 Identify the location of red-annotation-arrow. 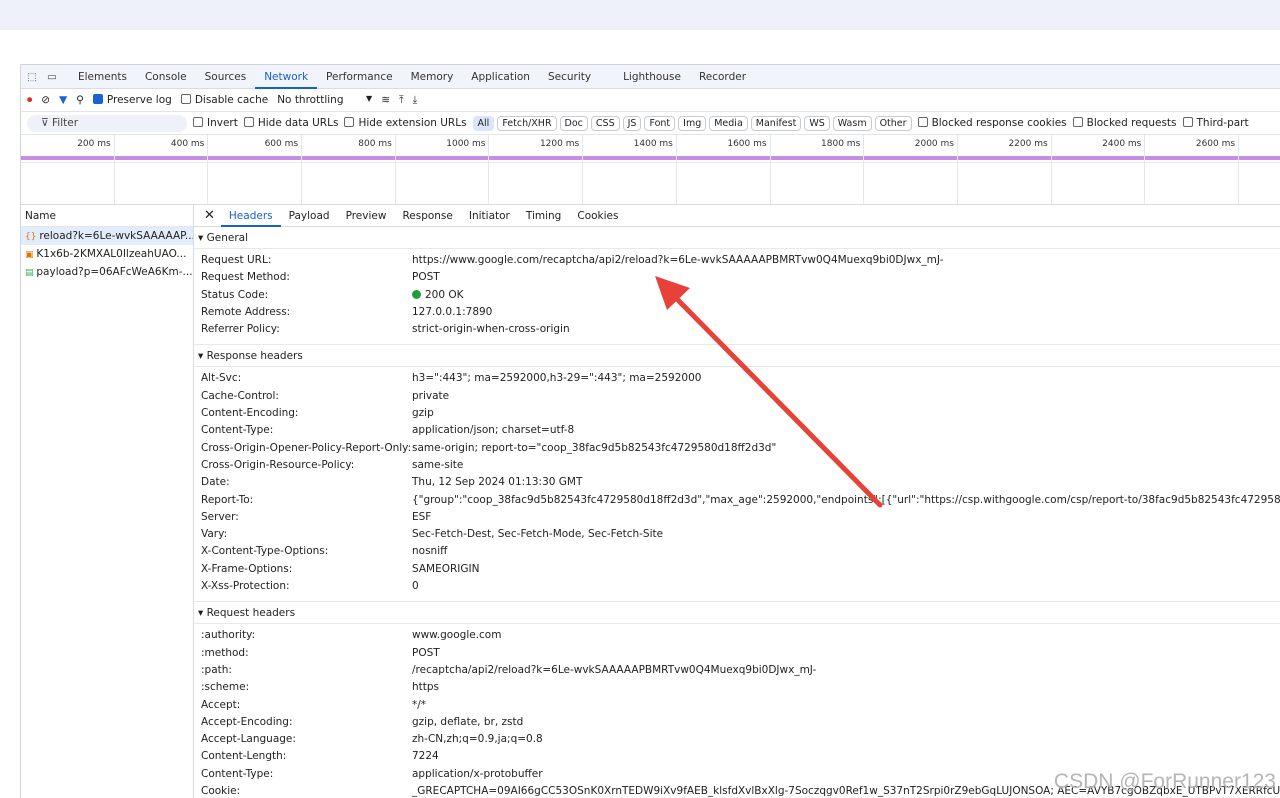
(769, 392).